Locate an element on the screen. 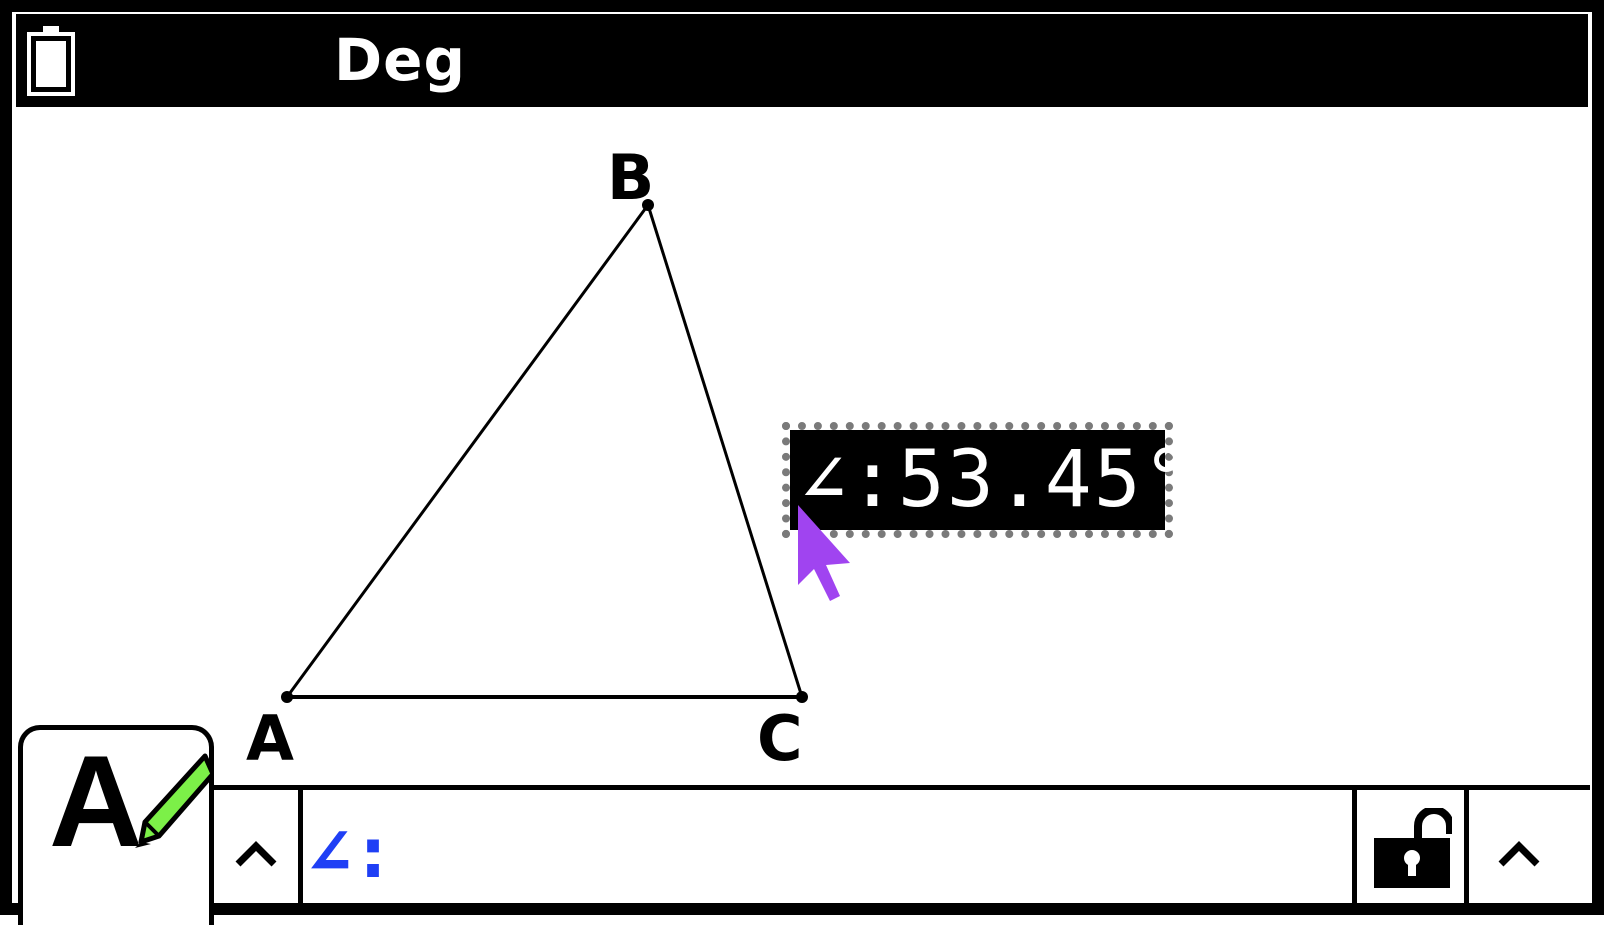 The width and height of the screenshot is (1604, 925). segment-BC is located at coordinates (725, 451).